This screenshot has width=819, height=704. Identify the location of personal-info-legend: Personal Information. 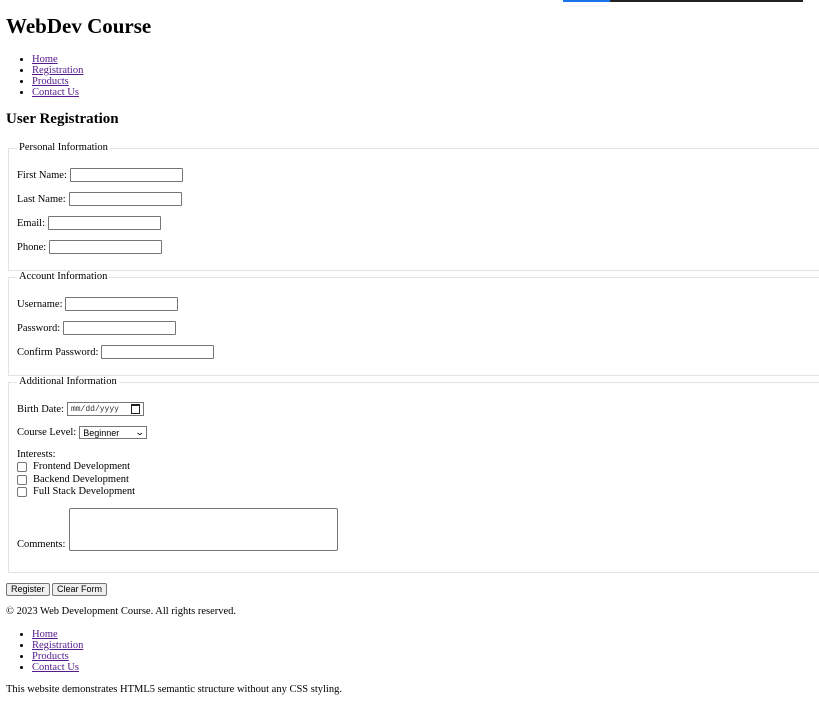
(63, 148).